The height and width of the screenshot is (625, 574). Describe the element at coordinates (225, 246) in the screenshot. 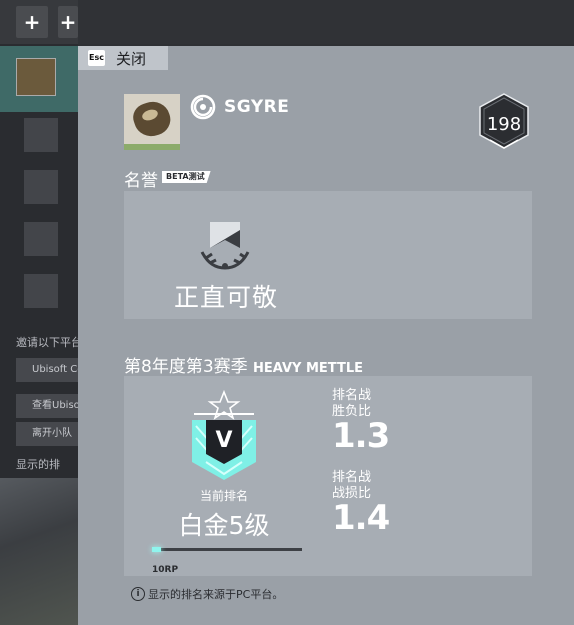

I see `honor-badge-icon` at that location.